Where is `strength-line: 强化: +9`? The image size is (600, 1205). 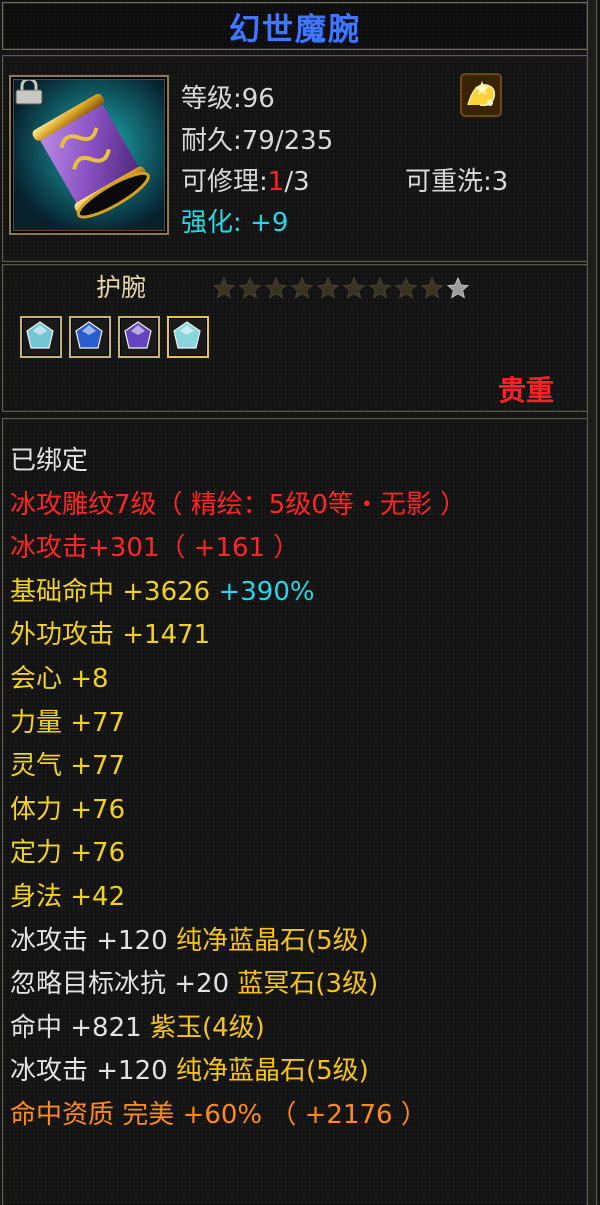
strength-line: 强化: +9 is located at coordinates (234, 220).